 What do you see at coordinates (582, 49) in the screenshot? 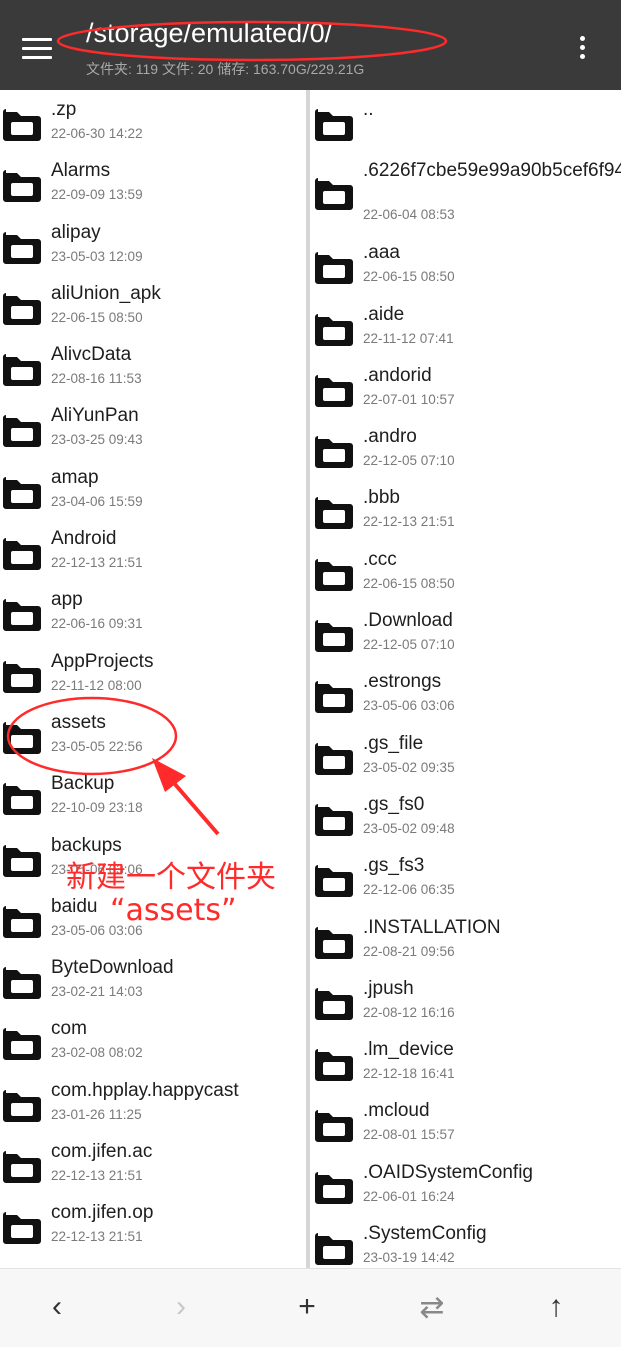
I see `more-options-icon` at bounding box center [582, 49].